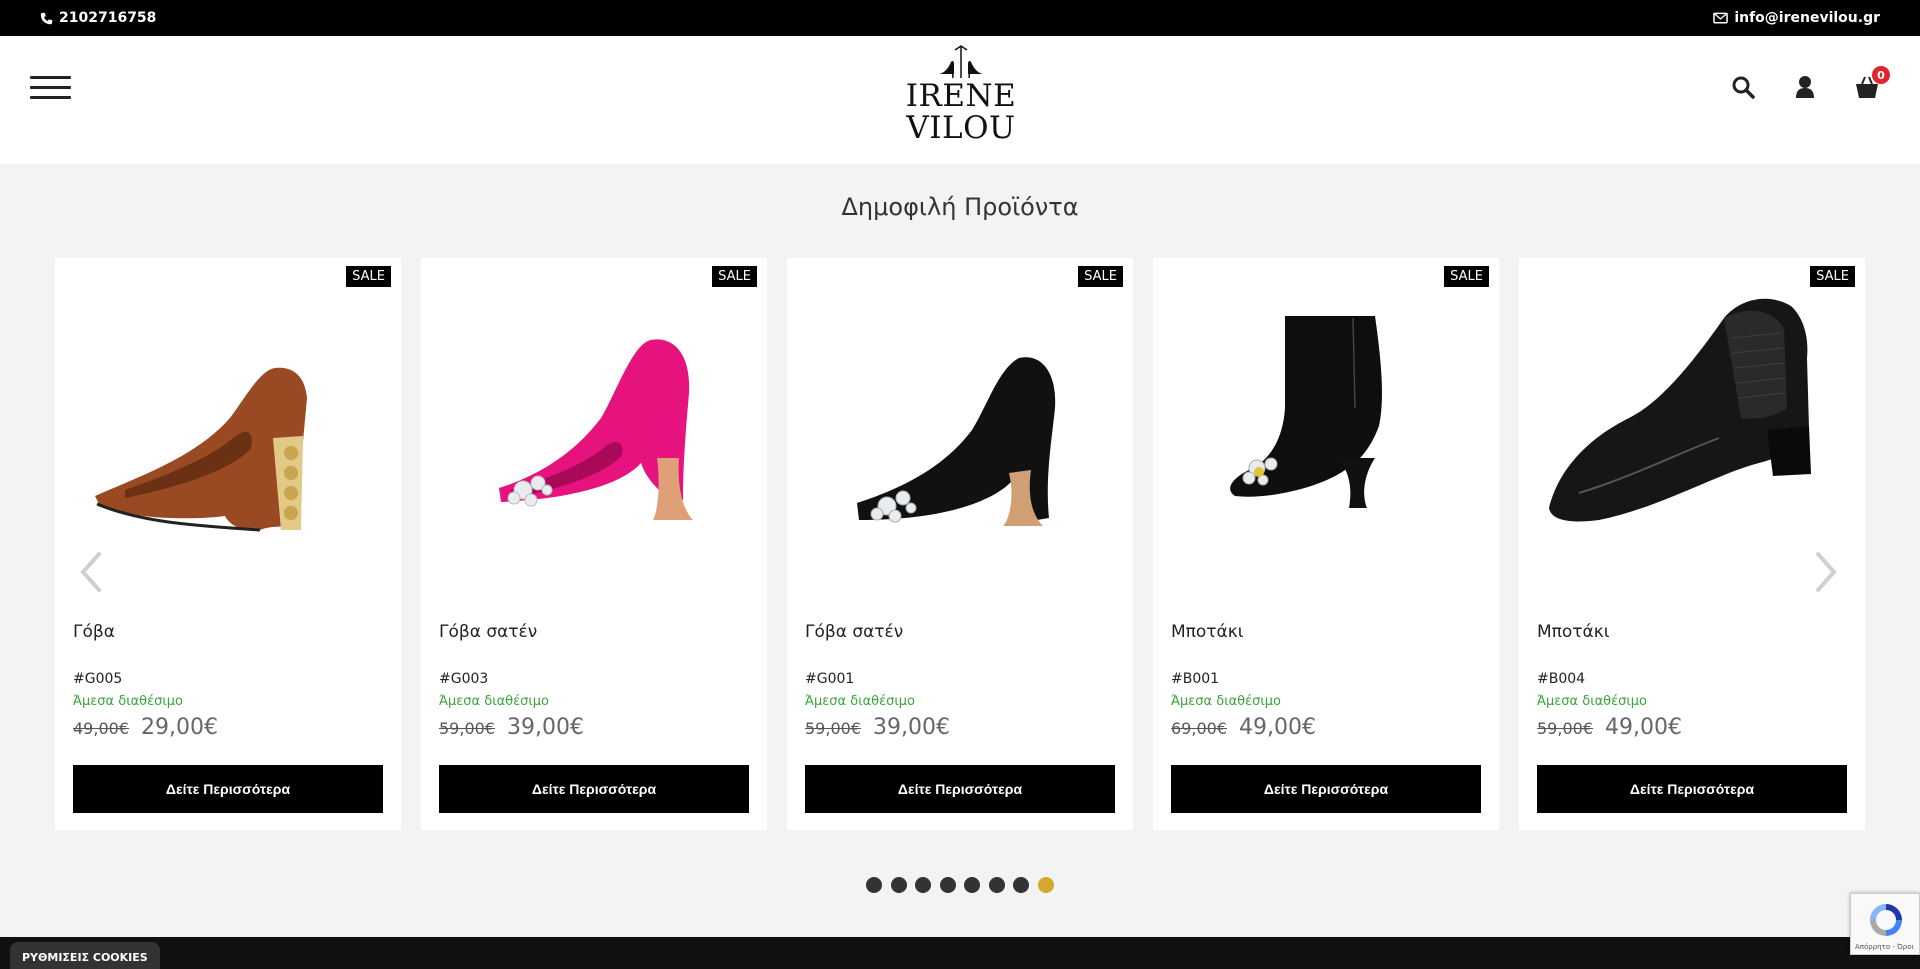  I want to click on envelope-icon, so click(1721, 18).